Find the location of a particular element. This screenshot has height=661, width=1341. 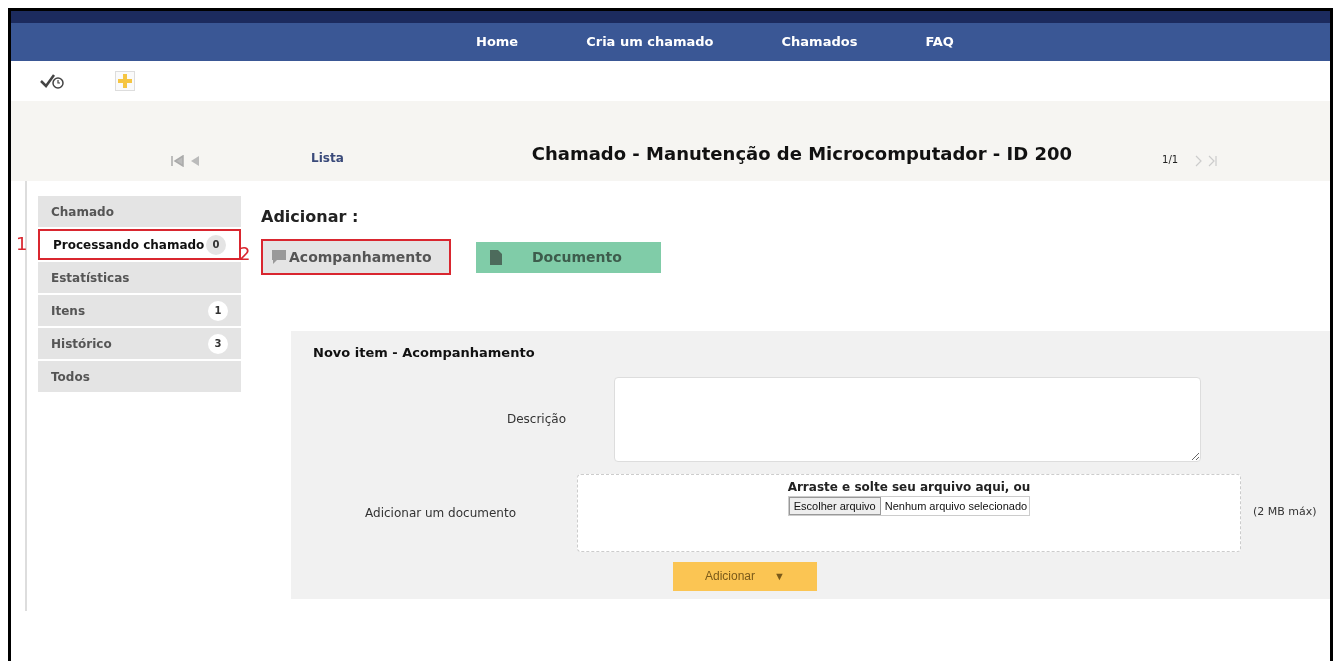

check-clock-icon is located at coordinates (52, 81).